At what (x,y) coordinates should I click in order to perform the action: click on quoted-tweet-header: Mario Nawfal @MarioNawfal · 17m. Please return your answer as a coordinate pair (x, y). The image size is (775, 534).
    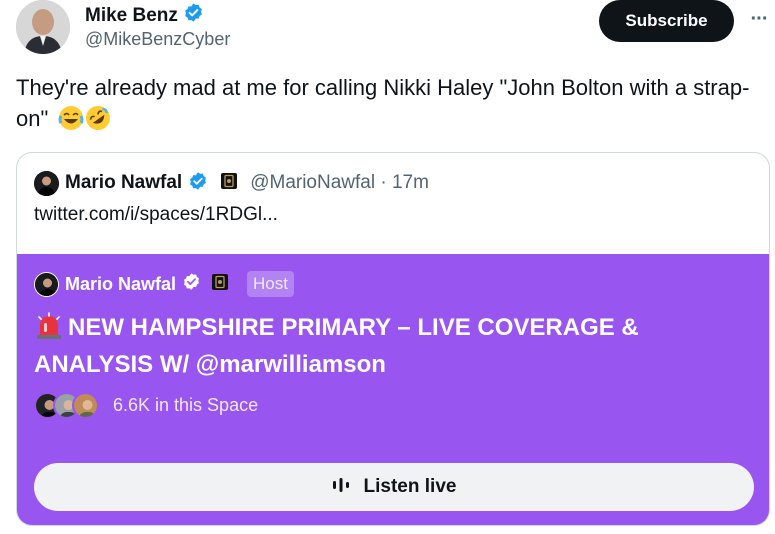
    Looking at the image, I should click on (231, 183).